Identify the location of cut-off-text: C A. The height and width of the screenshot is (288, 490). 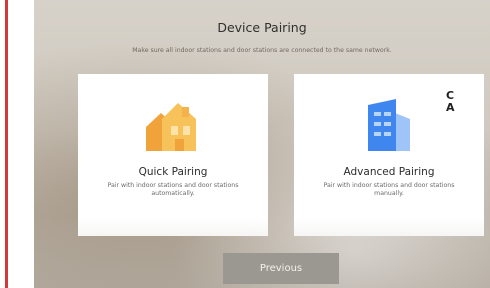
(450, 102).